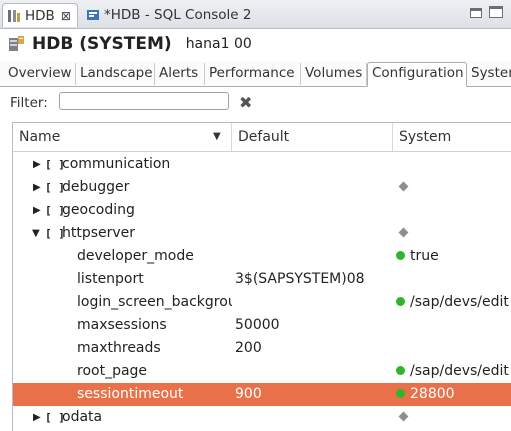  Describe the element at coordinates (253, 74) in the screenshot. I see `tab-performance: Performance` at that location.